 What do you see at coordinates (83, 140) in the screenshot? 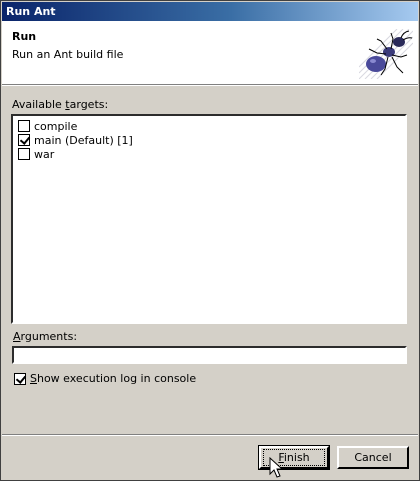
I see `target-label: main (Default) [1]` at bounding box center [83, 140].